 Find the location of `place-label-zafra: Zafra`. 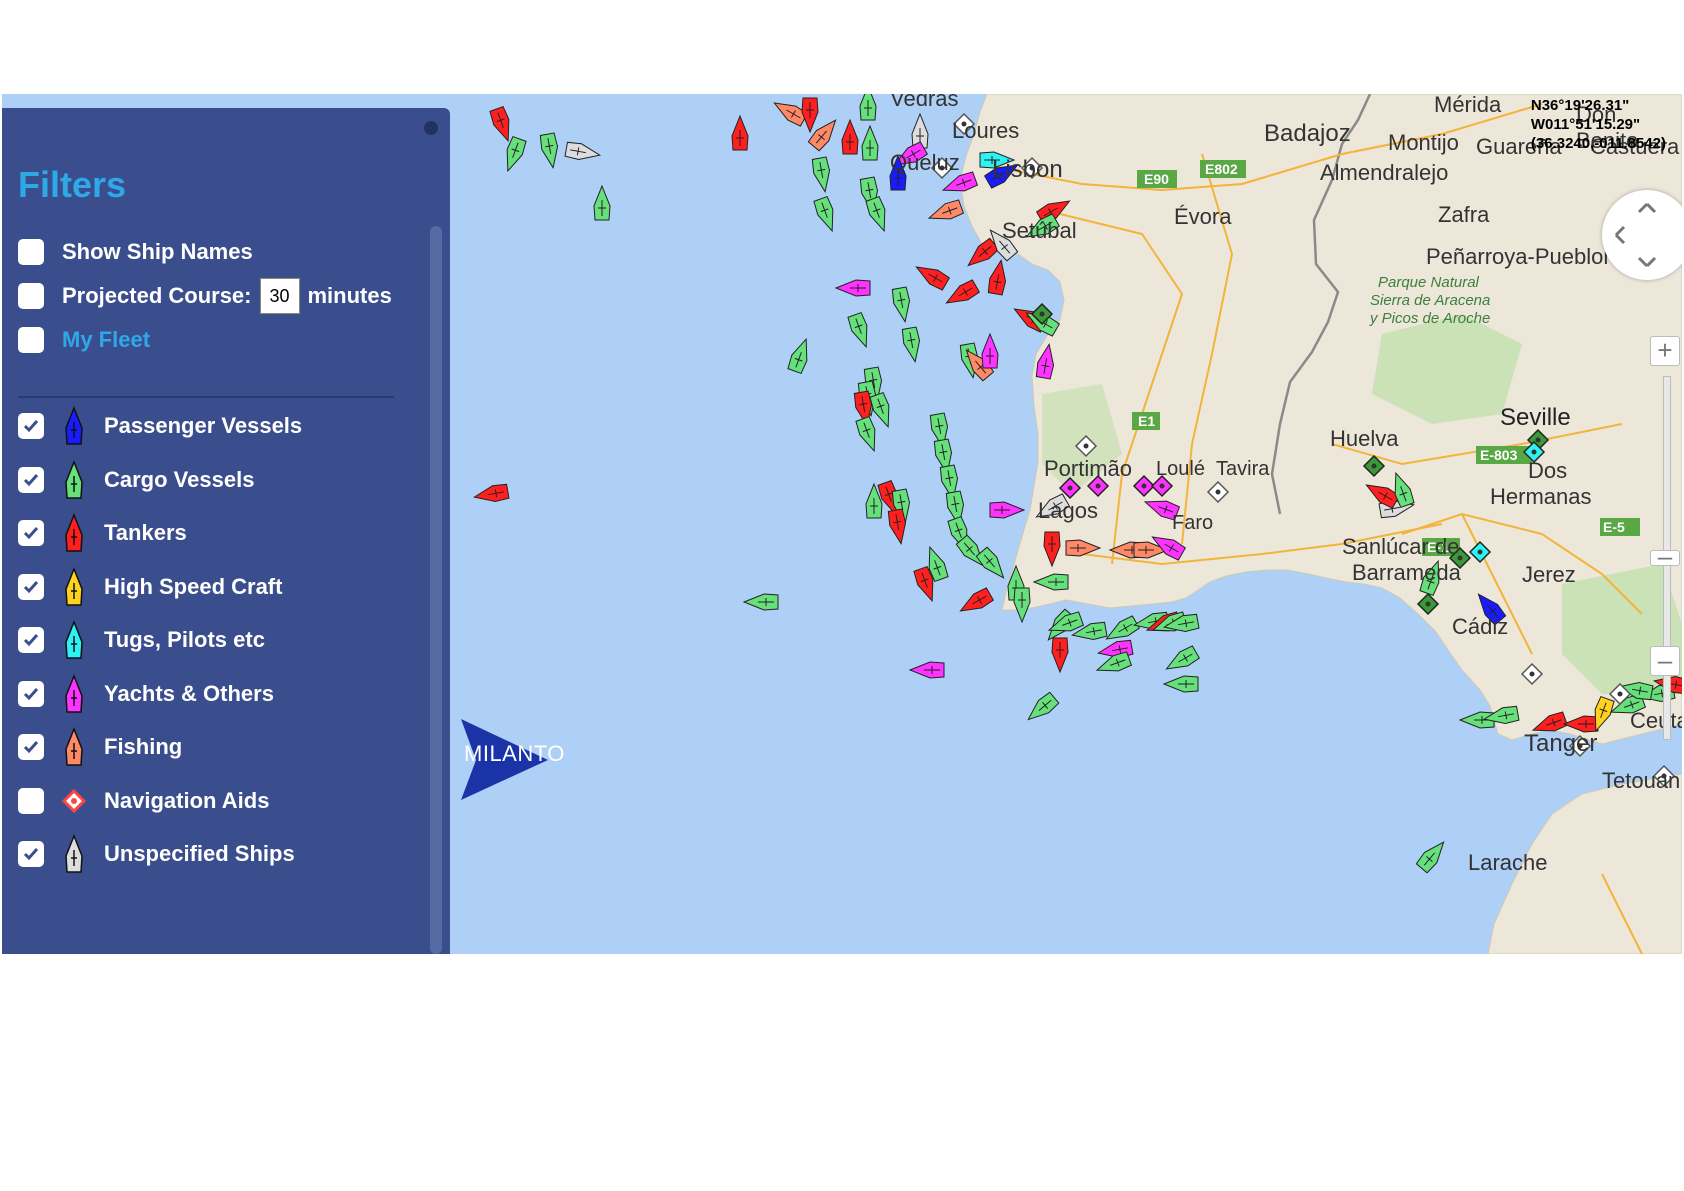

place-label-zafra: Zafra is located at coordinates (1464, 214).